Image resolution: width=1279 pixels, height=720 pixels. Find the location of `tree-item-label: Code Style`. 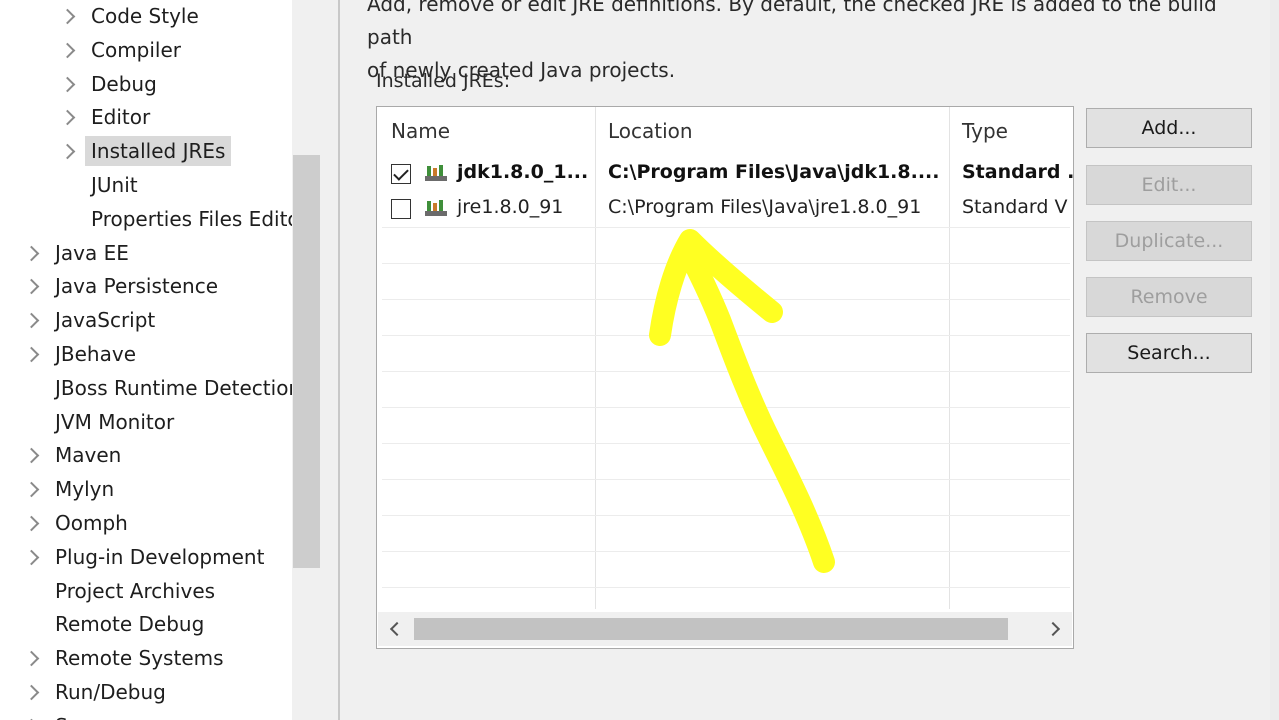

tree-item-label: Code Style is located at coordinates (145, 16).